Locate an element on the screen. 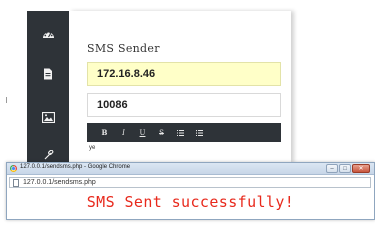 This screenshot has height=240, width=375. page-title: SMS Sender is located at coordinates (123, 48).